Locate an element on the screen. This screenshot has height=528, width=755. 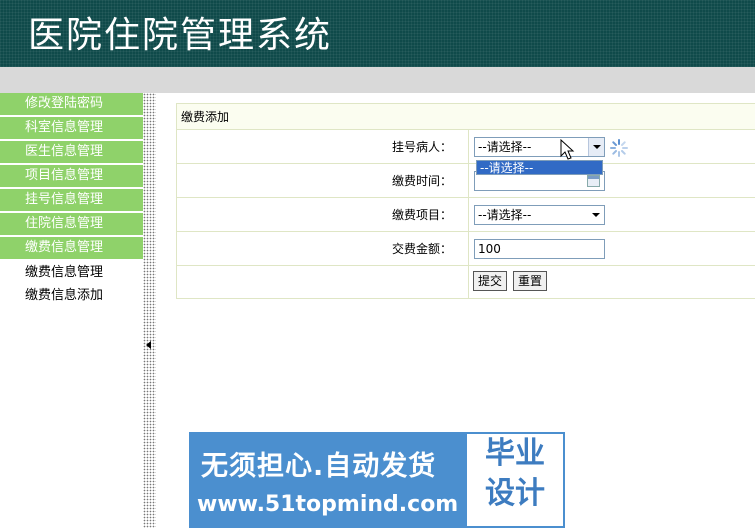
menu-inpatient-management: 住院信息管理 is located at coordinates (71, 224).